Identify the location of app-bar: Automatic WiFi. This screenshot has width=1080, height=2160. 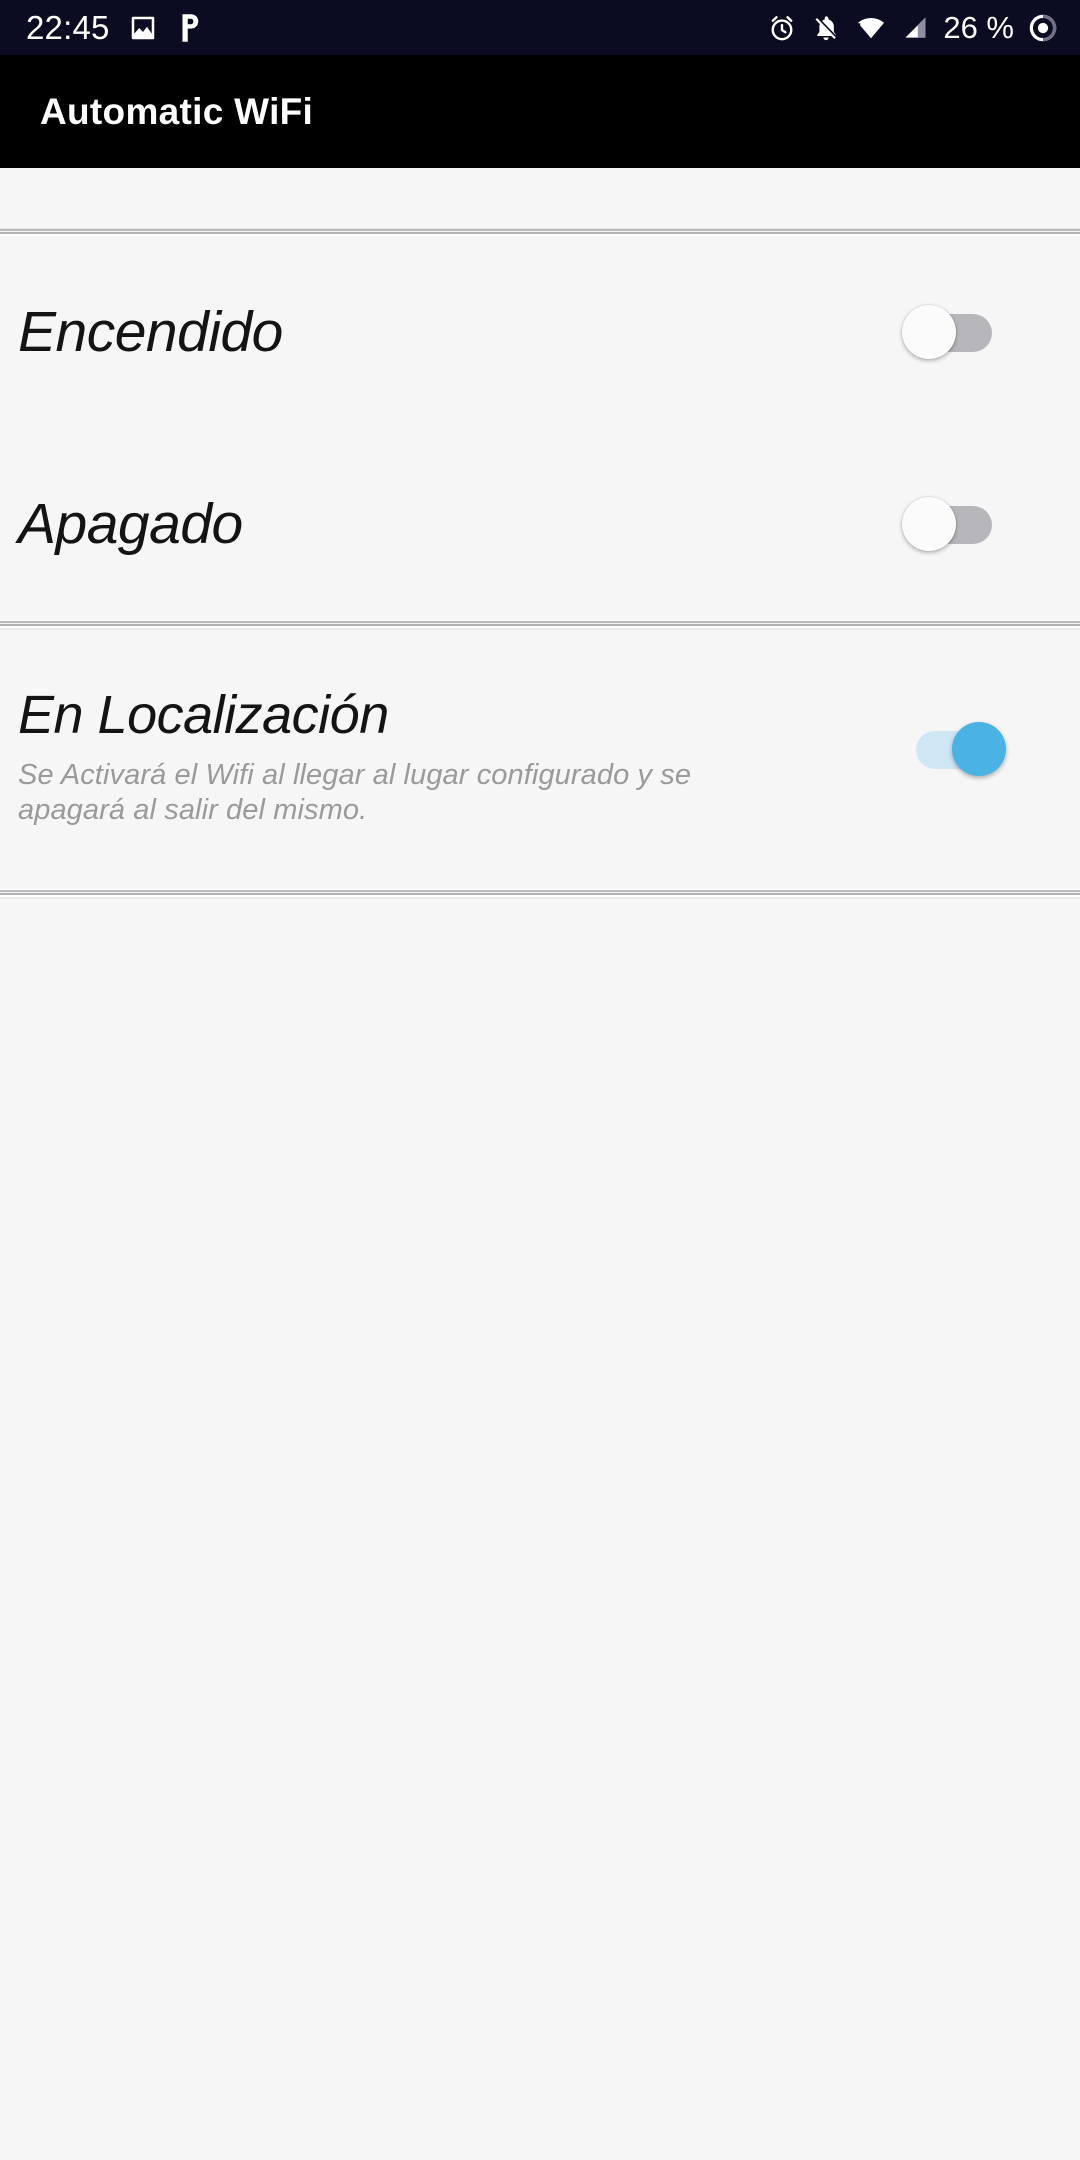
(540, 111).